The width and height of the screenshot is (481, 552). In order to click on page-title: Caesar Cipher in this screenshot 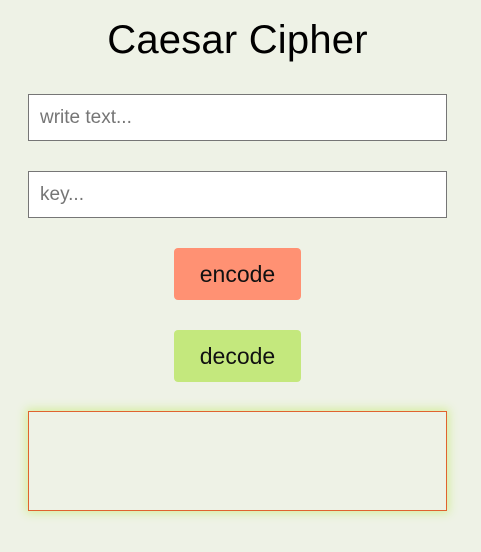, I will do `click(237, 40)`.